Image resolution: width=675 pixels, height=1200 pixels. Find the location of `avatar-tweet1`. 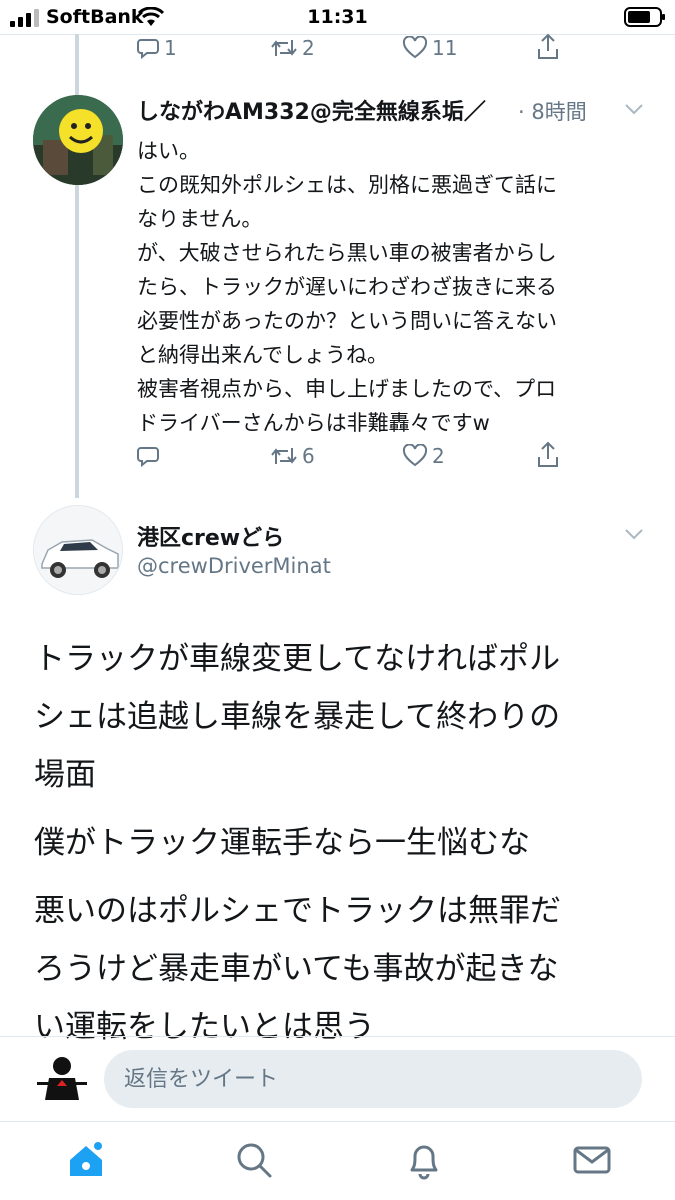

avatar-tweet1 is located at coordinates (78, 140).